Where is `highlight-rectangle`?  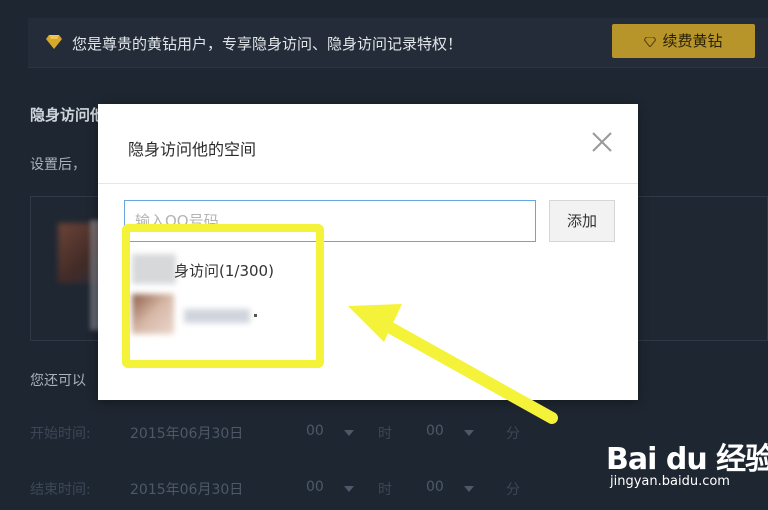 highlight-rectangle is located at coordinates (223, 296).